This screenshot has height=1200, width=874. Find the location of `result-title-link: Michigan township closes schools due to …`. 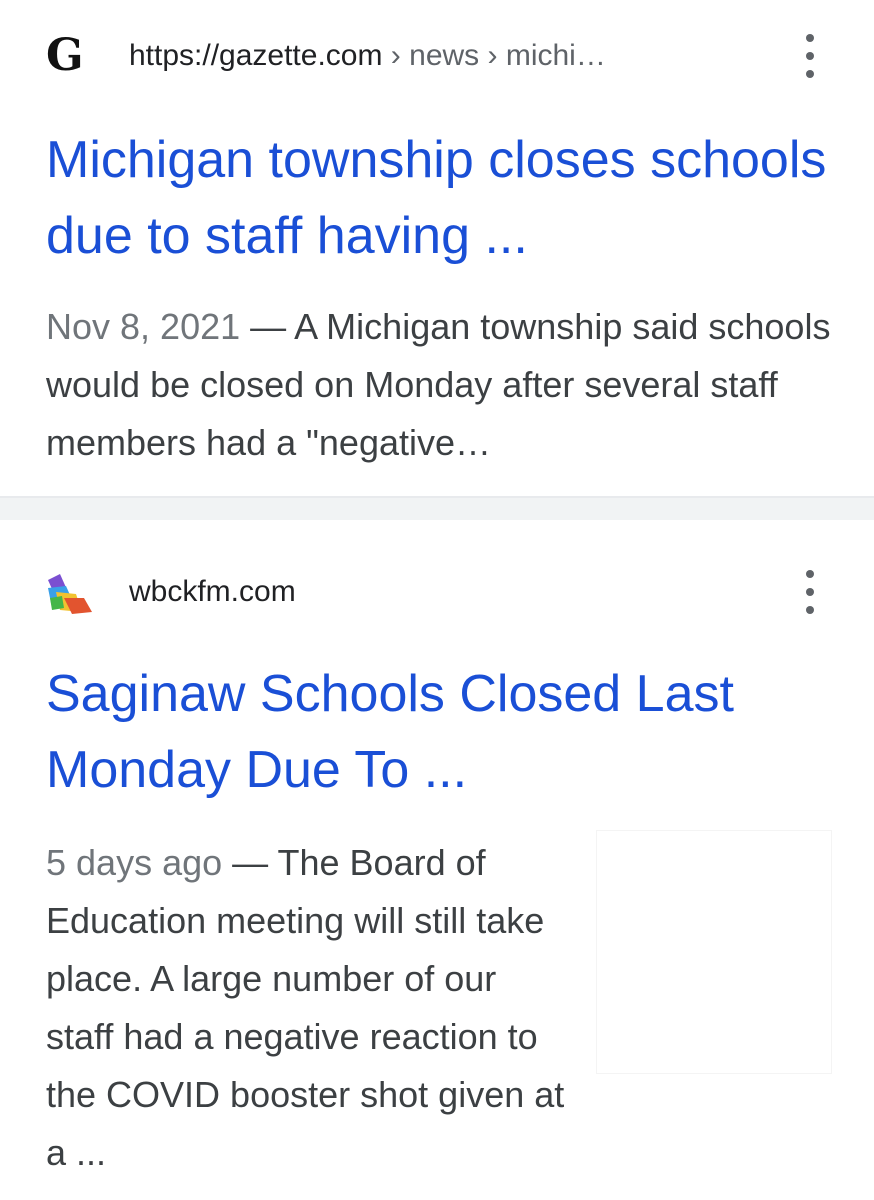

result-title-link: Michigan township closes schools due to … is located at coordinates (441, 198).